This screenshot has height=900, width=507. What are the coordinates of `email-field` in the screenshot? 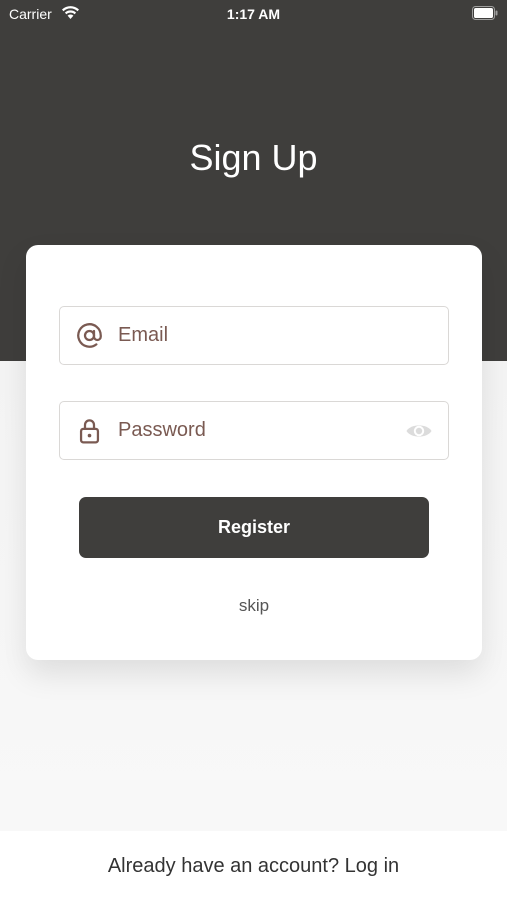 It's located at (254, 335).